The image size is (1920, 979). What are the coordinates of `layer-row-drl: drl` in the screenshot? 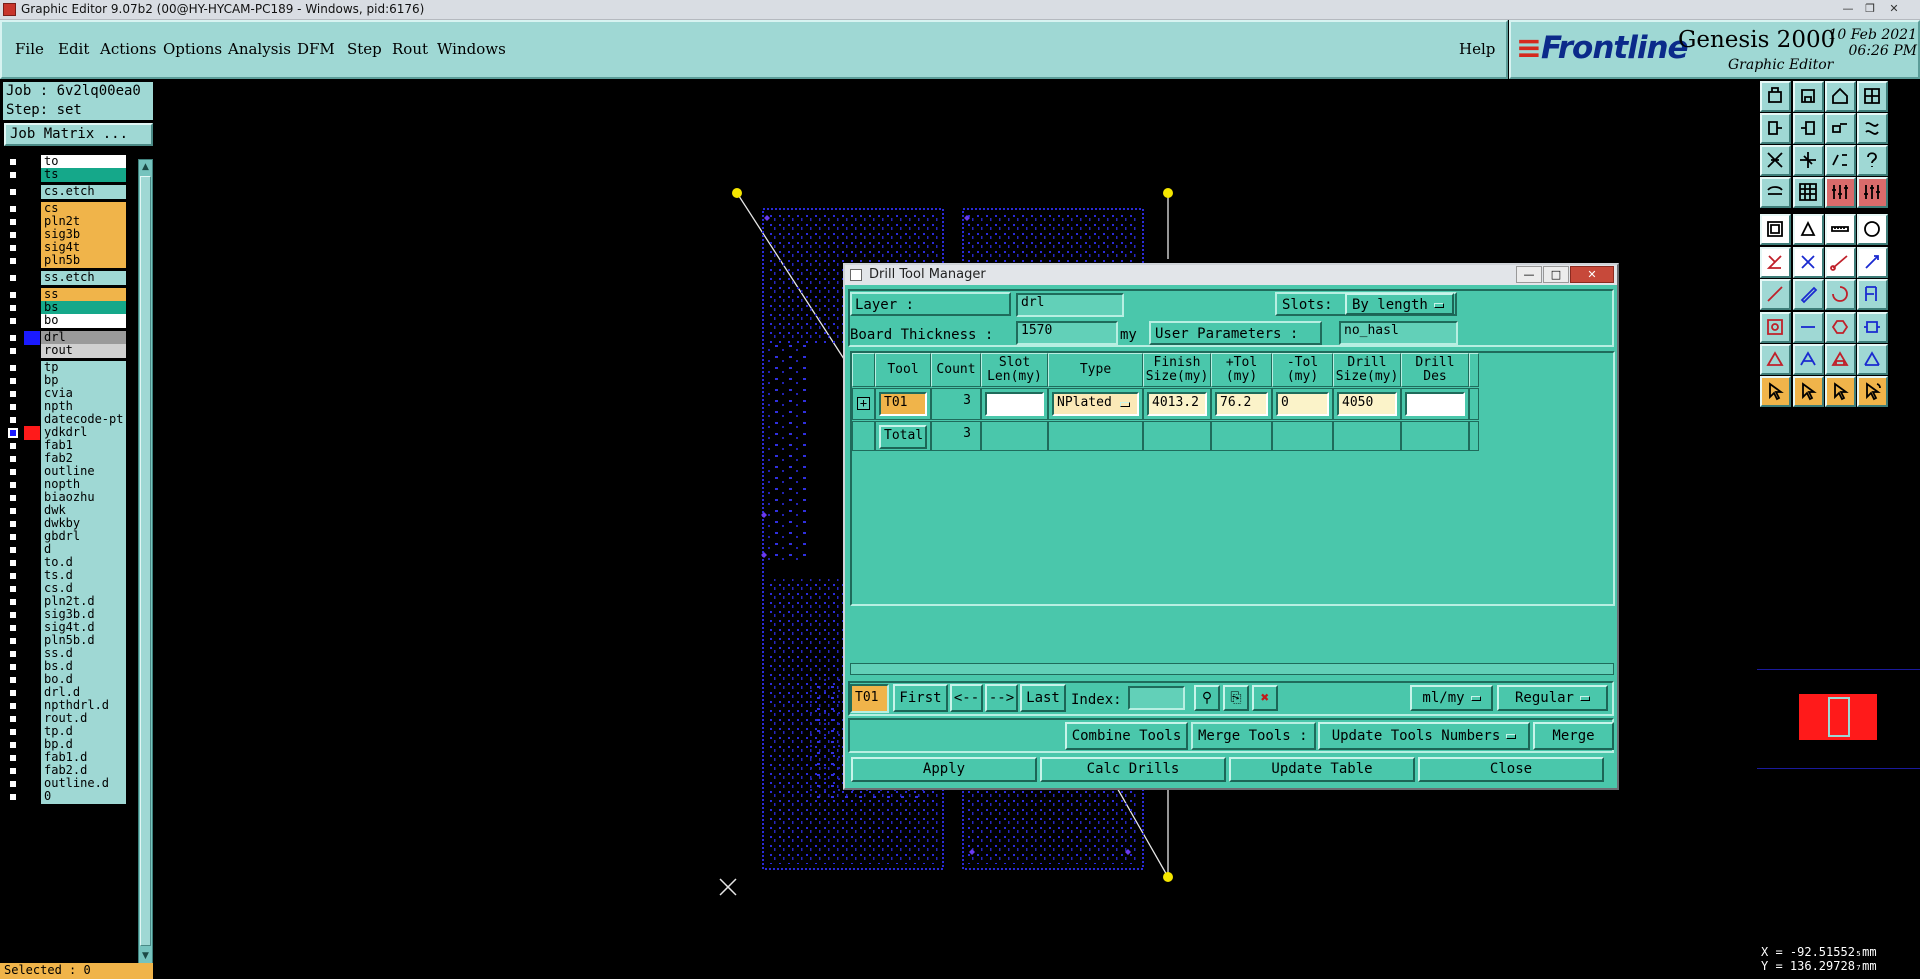 It's located at (65, 338).